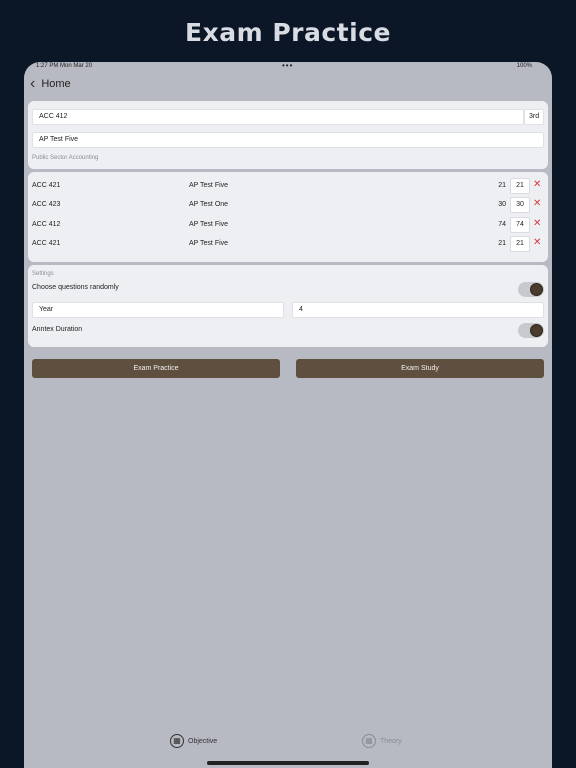  Describe the element at coordinates (524, 66) in the screenshot. I see `battery-indicator: 100%` at that location.